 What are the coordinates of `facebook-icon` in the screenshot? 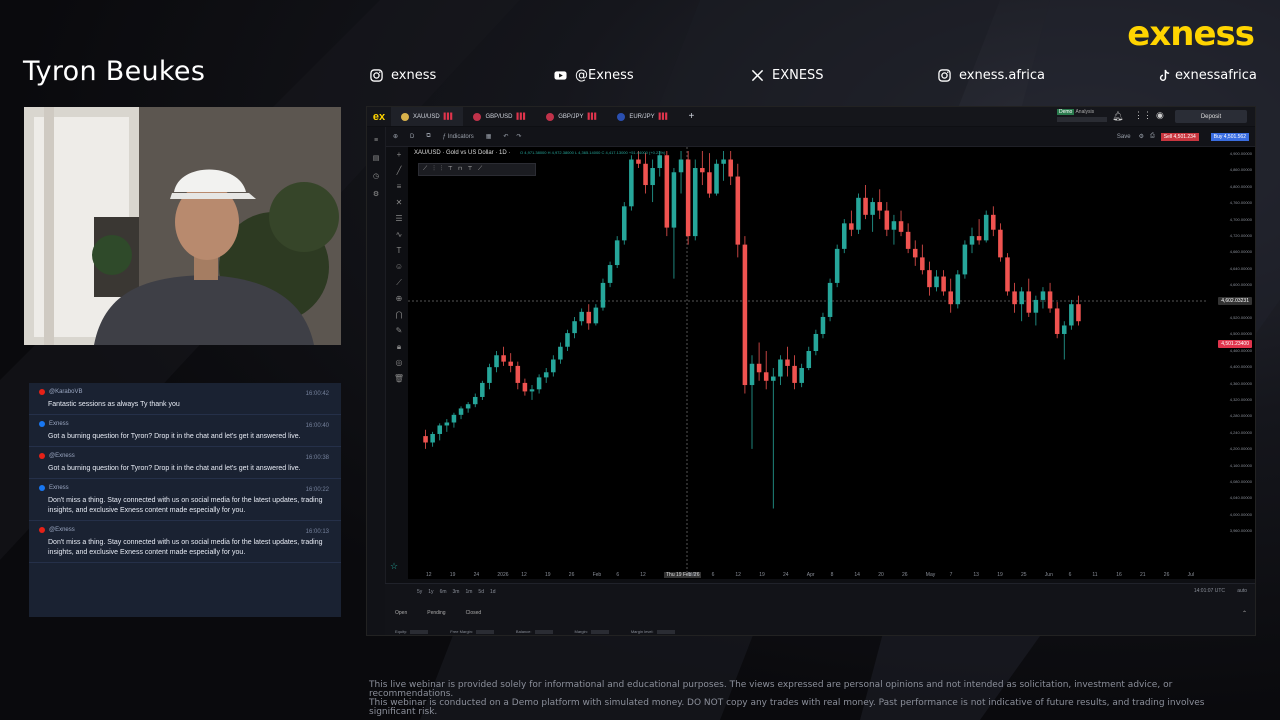 It's located at (42, 488).